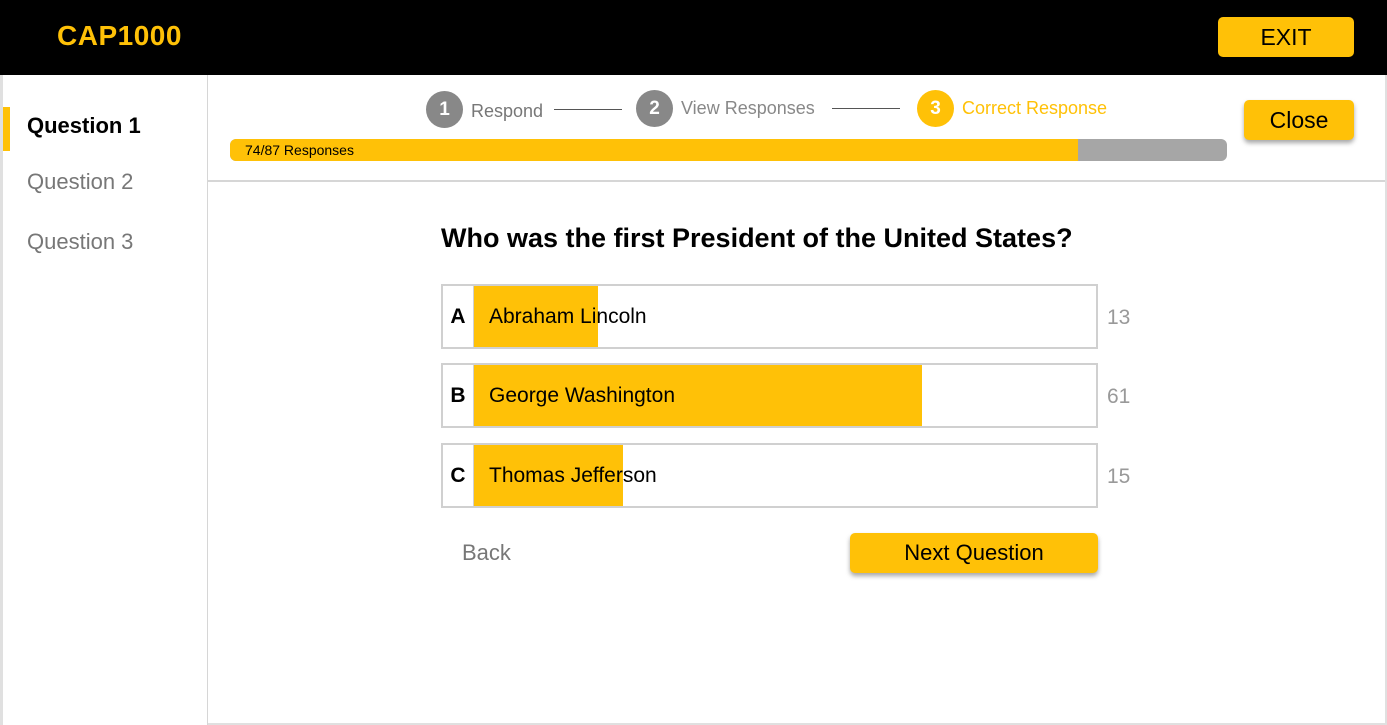 The width and height of the screenshot is (1387, 725). I want to click on step-view-responses: 2 View Responses, so click(725, 108).